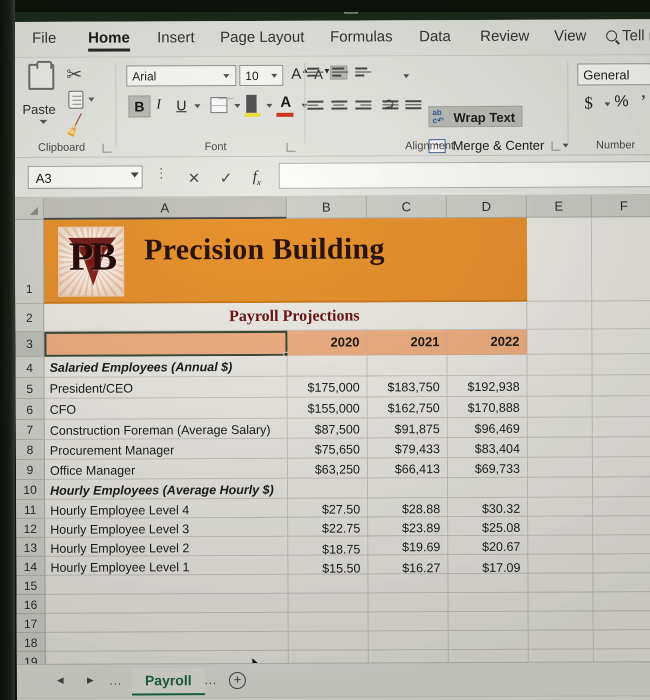 The image size is (650, 700). Describe the element at coordinates (109, 39) in the screenshot. I see `ribbon-tab-home: Home` at that location.